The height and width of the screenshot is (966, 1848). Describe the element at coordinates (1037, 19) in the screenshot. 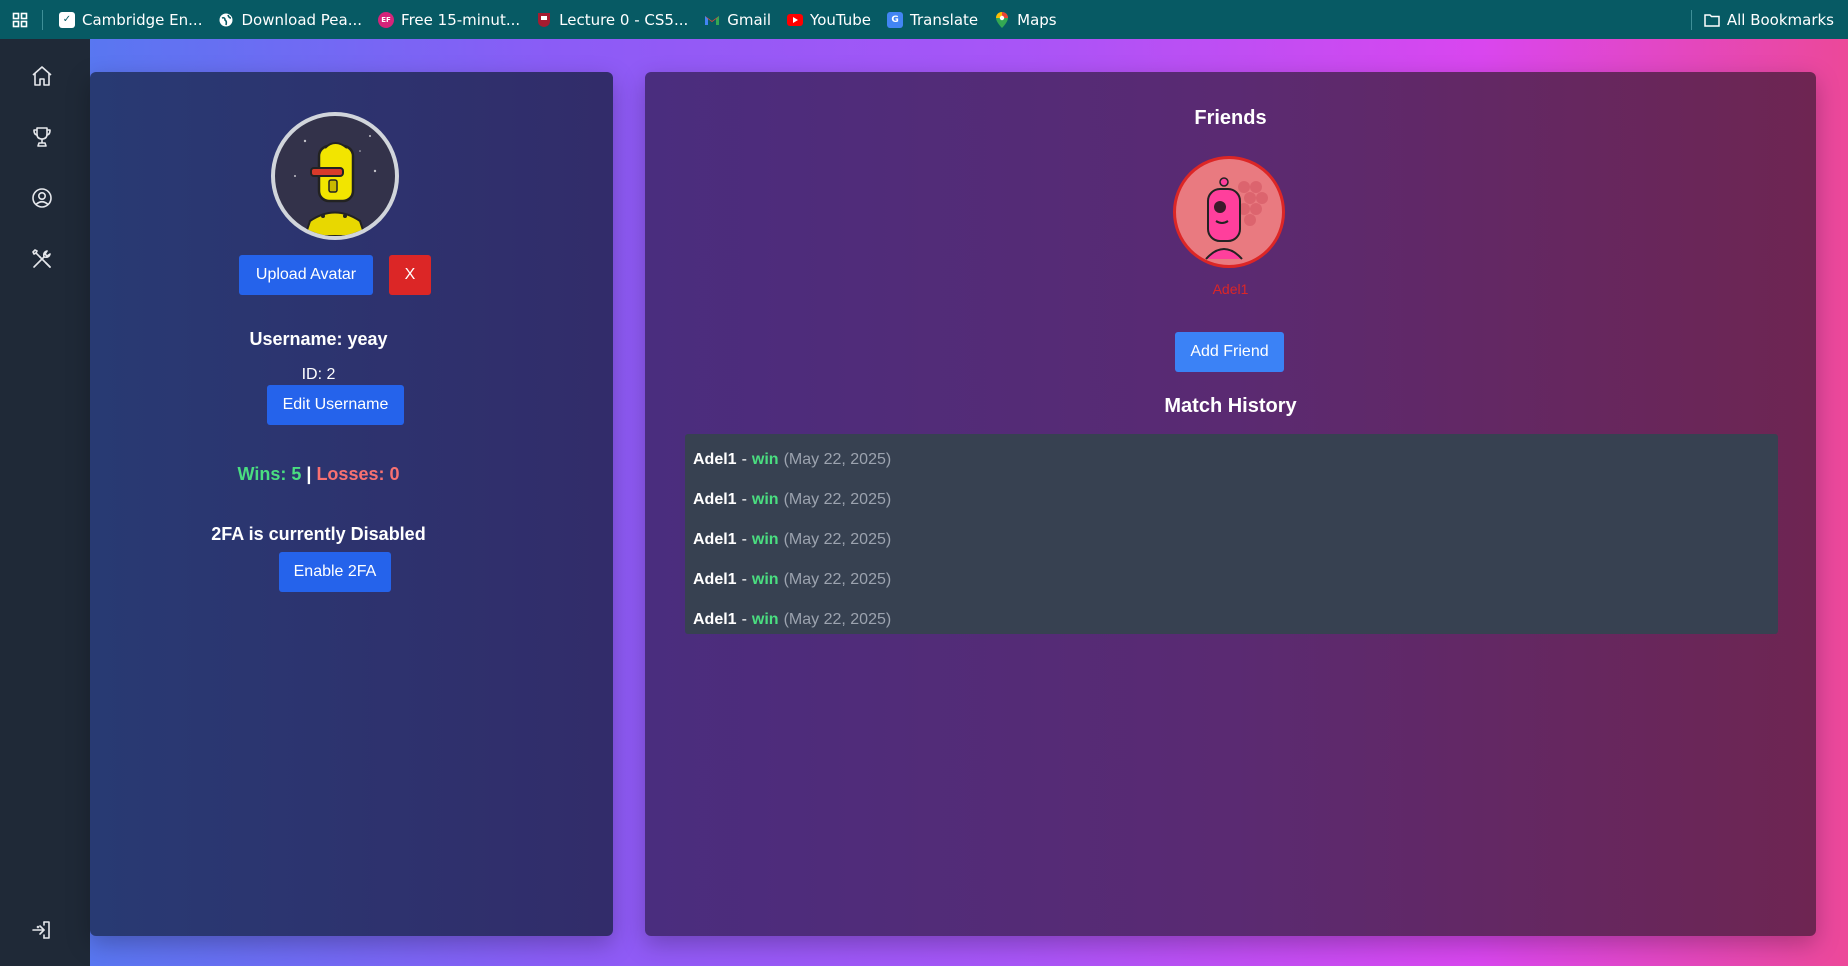

I see `bookmark-label: Maps` at that location.